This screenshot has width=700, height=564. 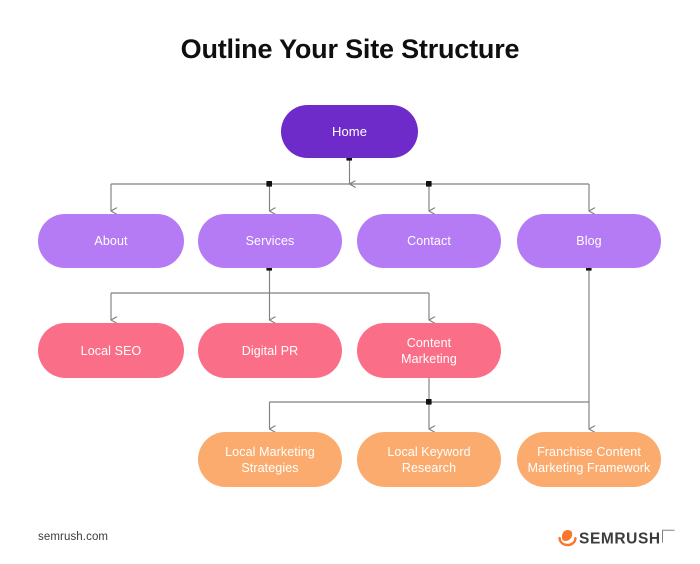 What do you see at coordinates (567, 538) in the screenshot?
I see `semrush-swoosh-icon` at bounding box center [567, 538].